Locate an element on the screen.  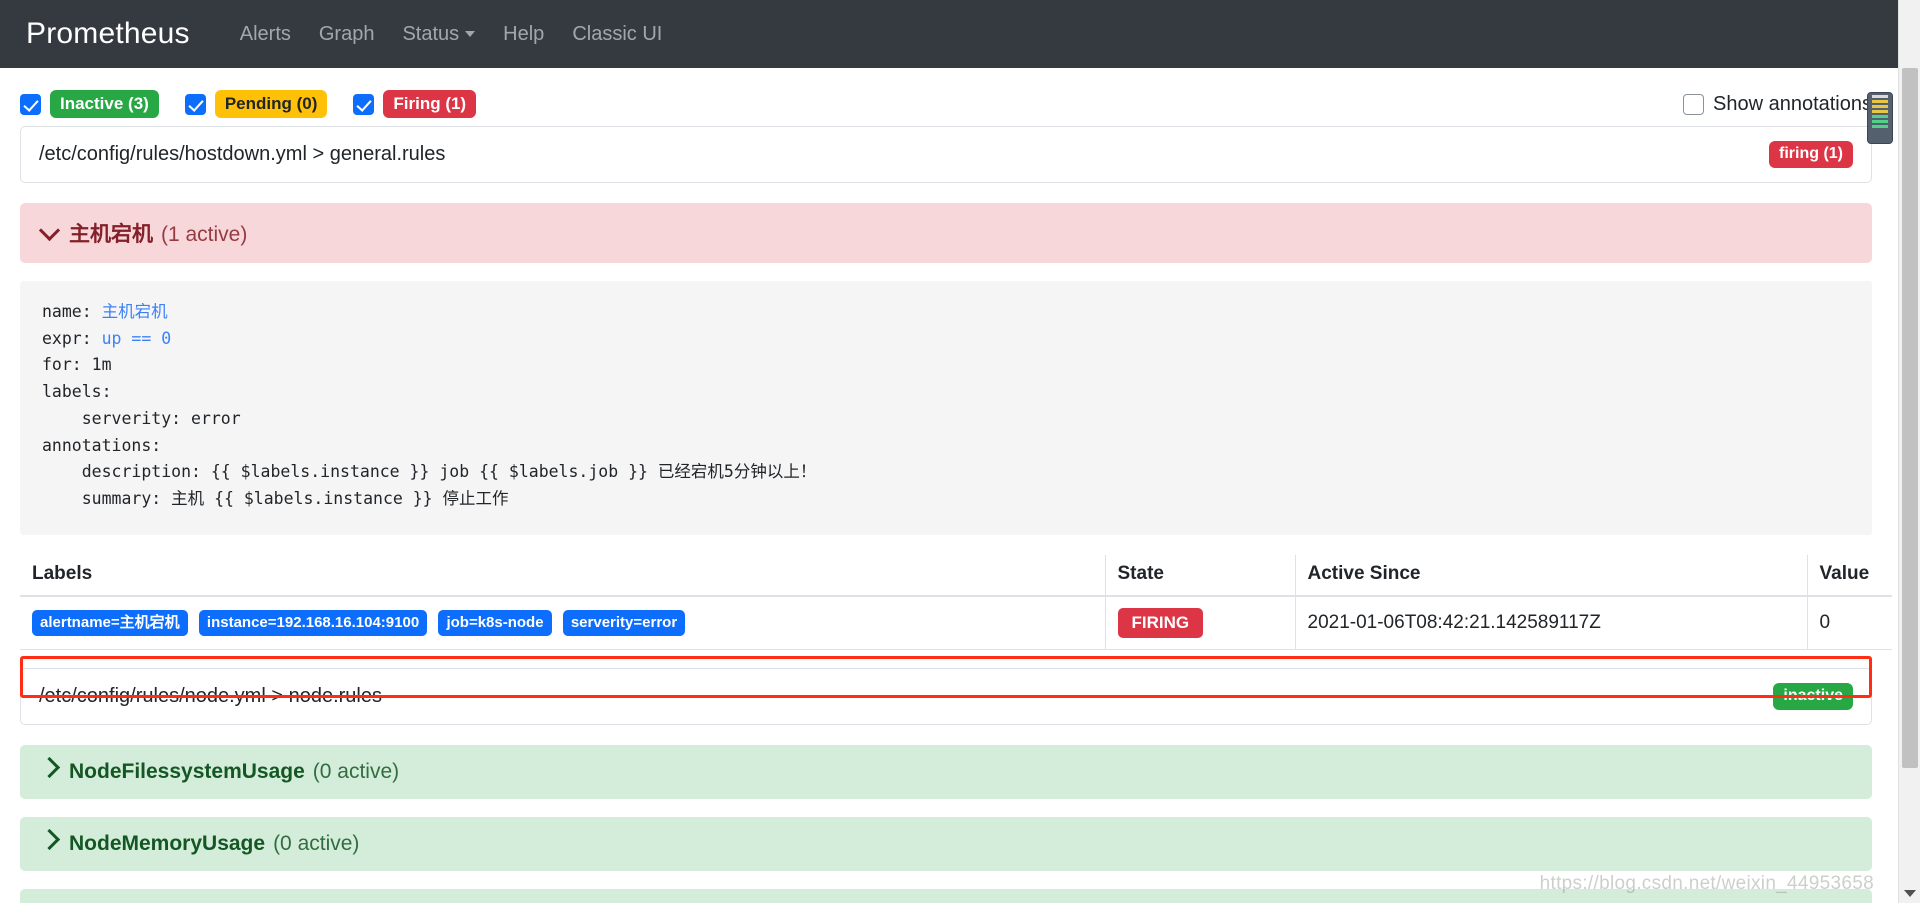
rule-group-path-node: /etc/config/rules/node.yml > node.rules is located at coordinates (210, 696).